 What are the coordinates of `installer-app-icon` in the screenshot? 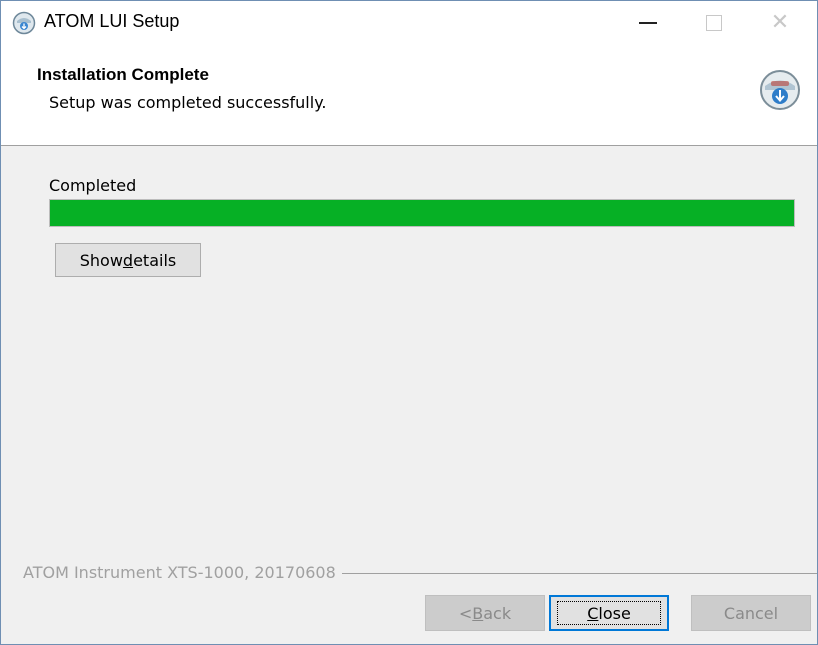 It's located at (24, 23).